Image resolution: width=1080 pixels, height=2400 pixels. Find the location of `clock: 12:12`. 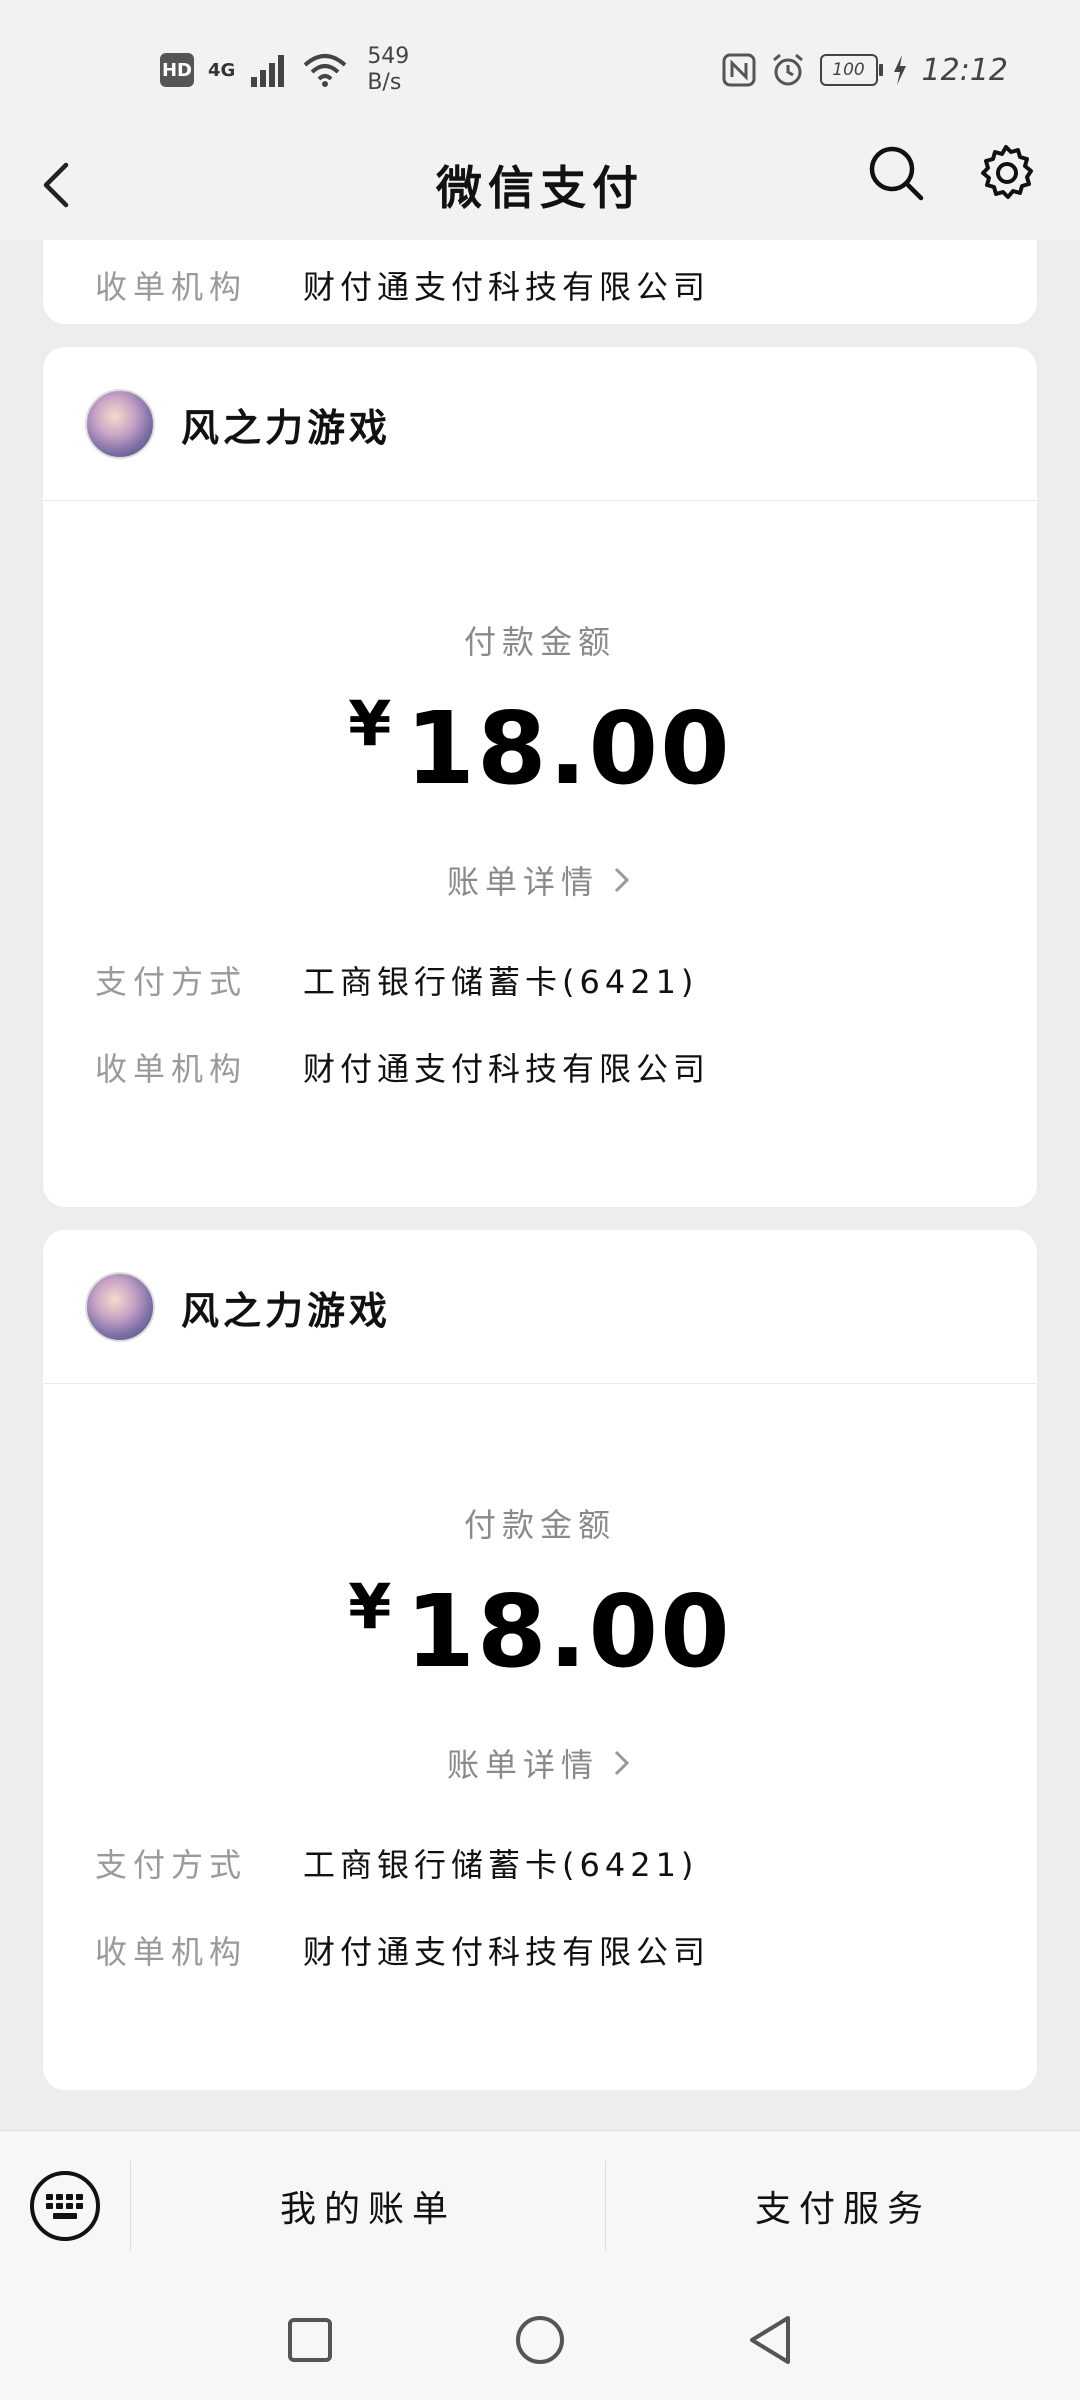

clock: 12:12 is located at coordinates (964, 70).